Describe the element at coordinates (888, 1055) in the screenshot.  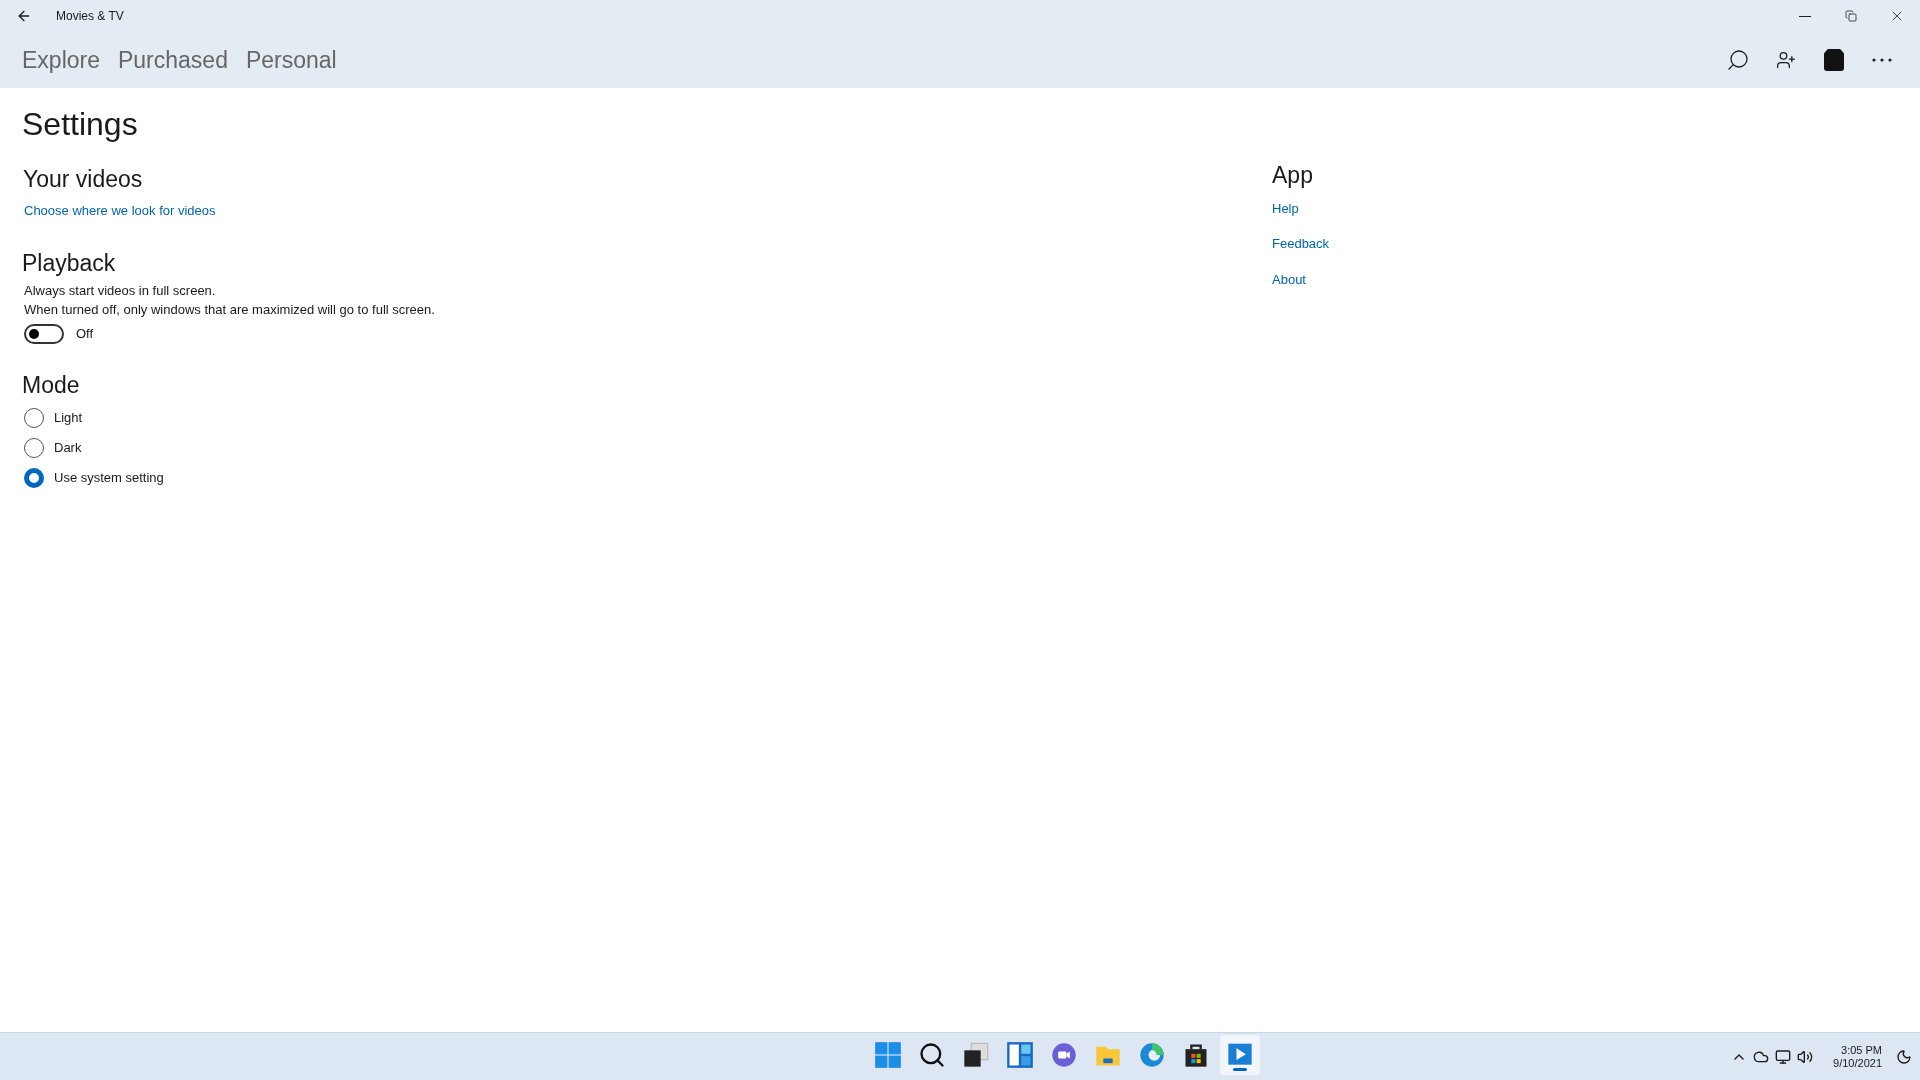
I see `windows-logo-icon` at that location.